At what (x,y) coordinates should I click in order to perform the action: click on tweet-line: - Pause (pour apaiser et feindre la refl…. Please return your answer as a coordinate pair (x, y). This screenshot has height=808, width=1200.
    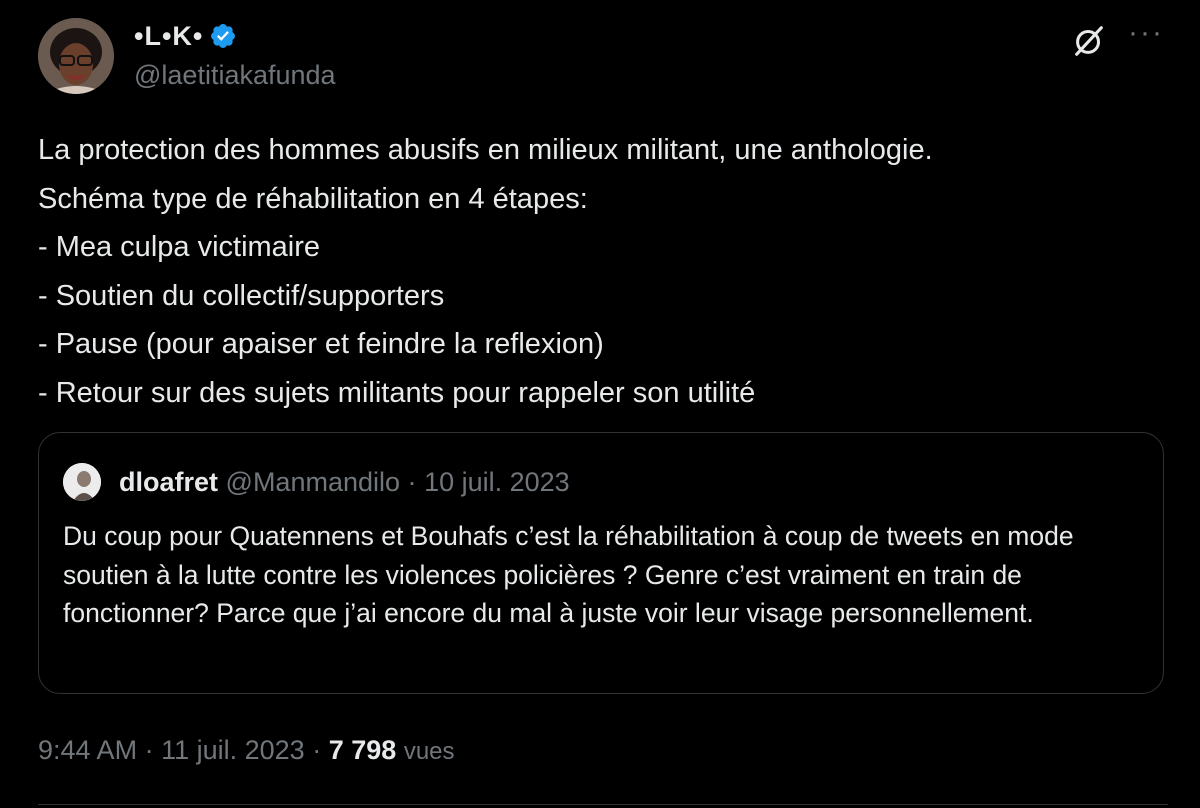
    Looking at the image, I should click on (321, 344).